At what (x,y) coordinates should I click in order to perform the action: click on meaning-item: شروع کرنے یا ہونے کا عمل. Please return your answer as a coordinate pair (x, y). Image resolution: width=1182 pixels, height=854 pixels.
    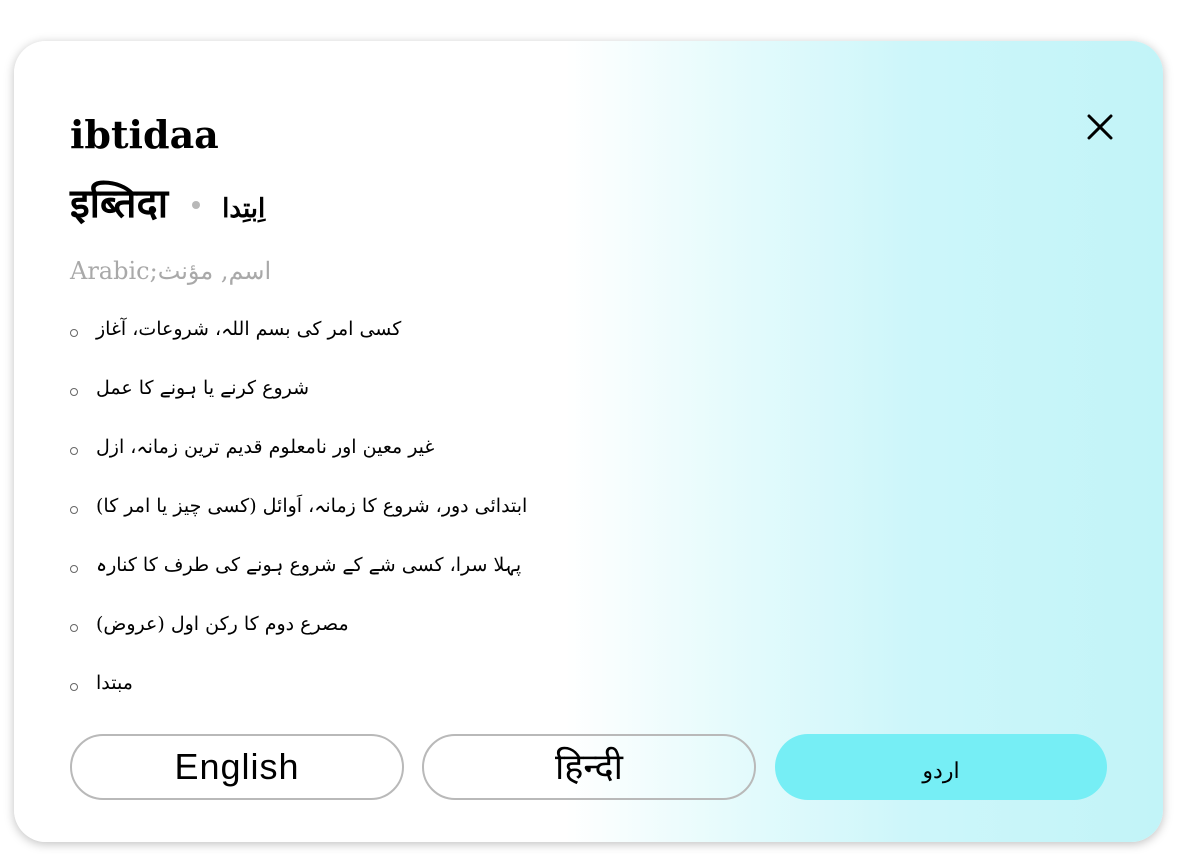
    Looking at the image, I should click on (298, 387).